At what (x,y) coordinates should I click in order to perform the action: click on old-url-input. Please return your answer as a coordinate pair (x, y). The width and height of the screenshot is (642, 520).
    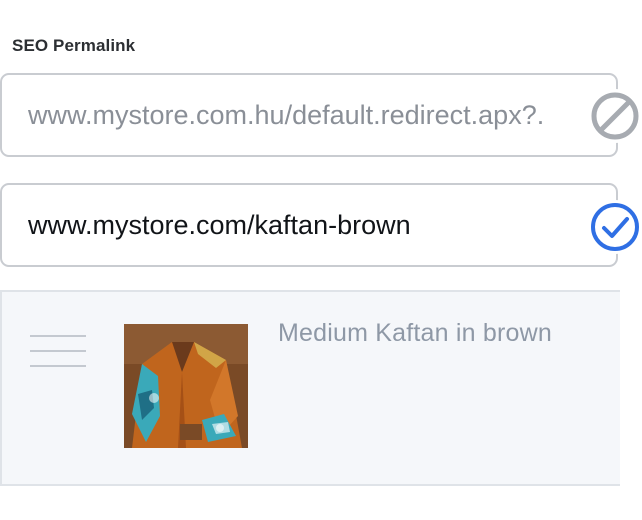
    Looking at the image, I should click on (308, 115).